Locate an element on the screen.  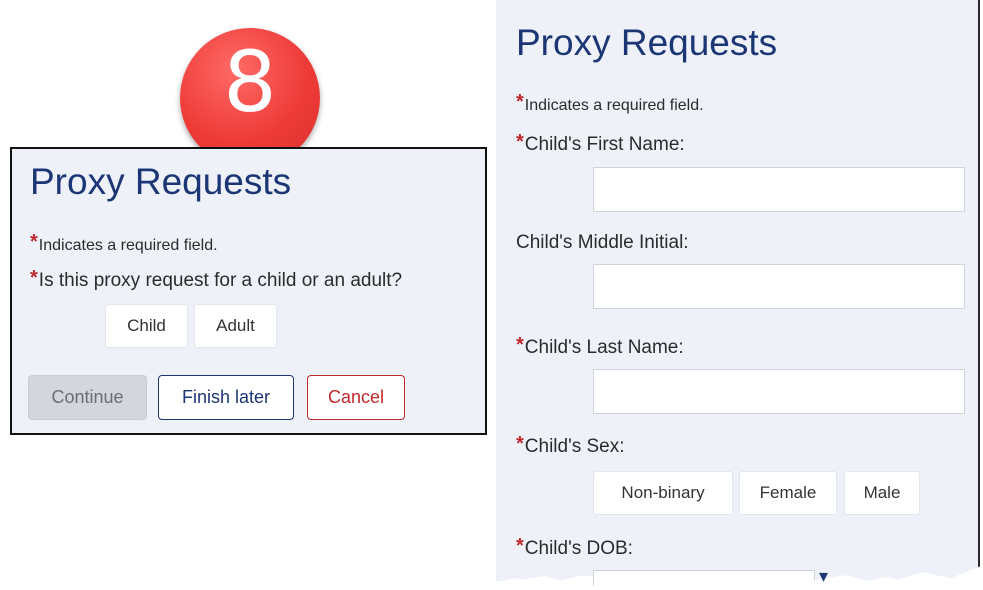
first-name-input is located at coordinates (779, 189).